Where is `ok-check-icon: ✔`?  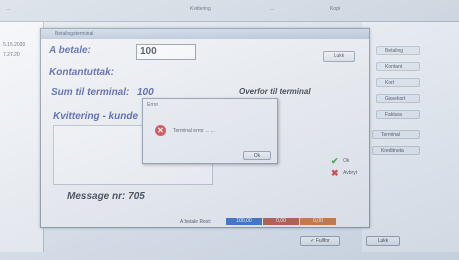 ok-check-icon: ✔ is located at coordinates (335, 161).